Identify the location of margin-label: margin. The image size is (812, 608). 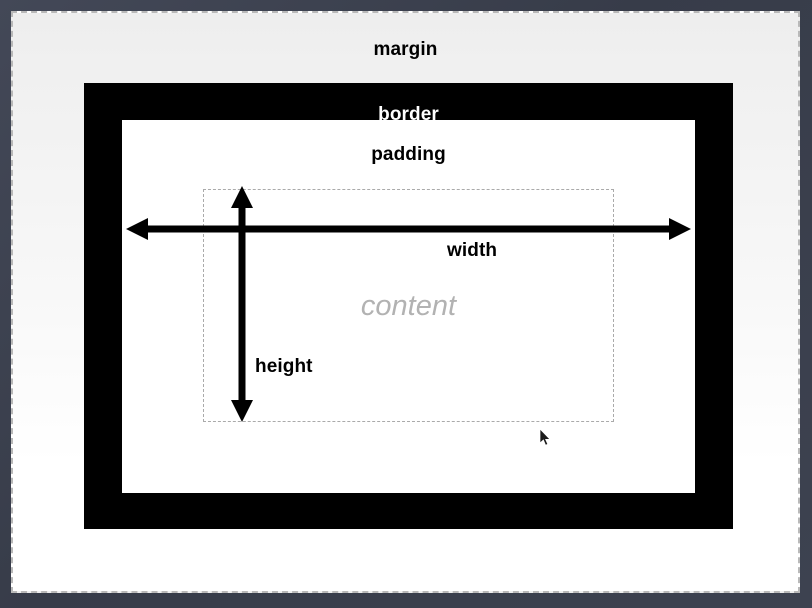
(405, 49).